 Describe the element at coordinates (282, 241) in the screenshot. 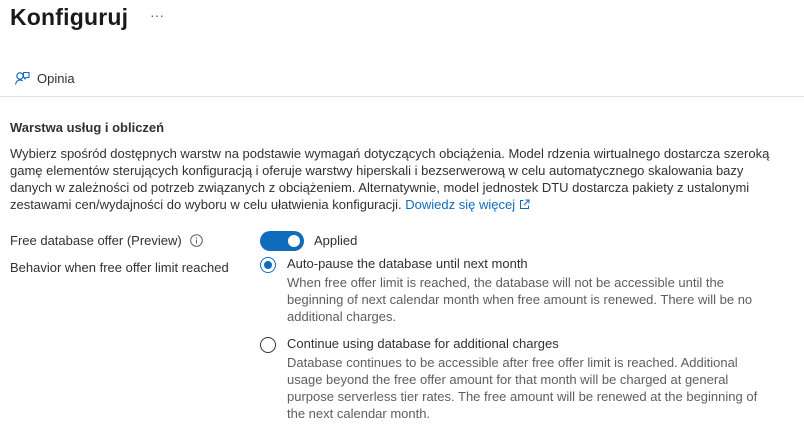

I see `free-offer-toggle` at that location.